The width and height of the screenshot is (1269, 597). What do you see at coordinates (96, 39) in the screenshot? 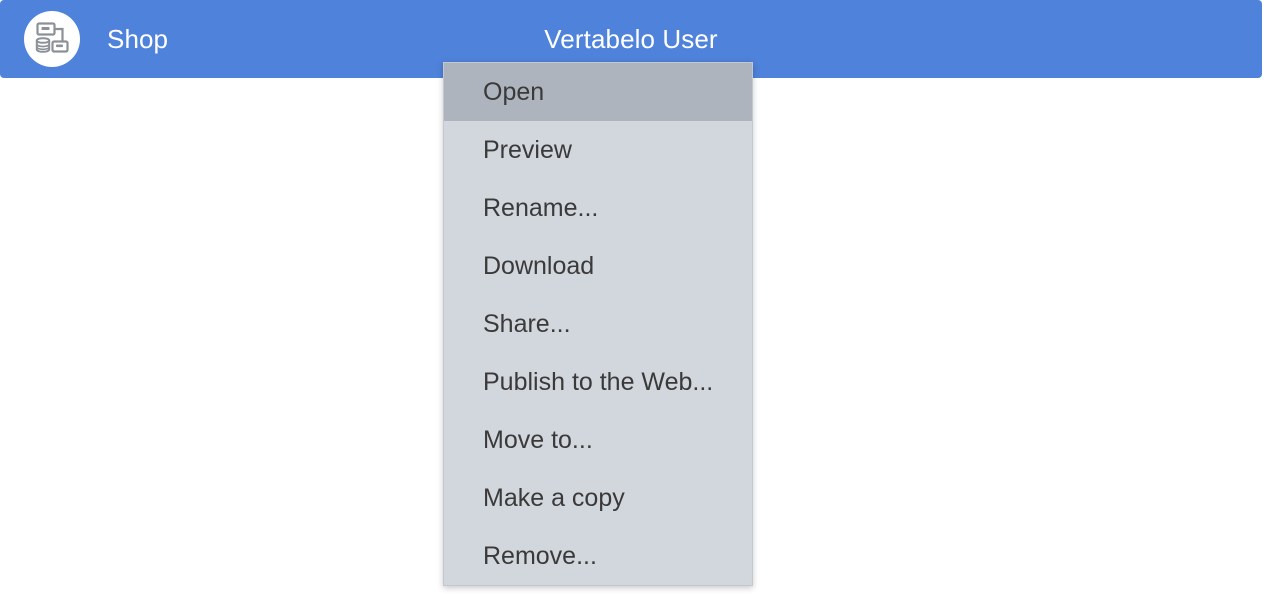
I see `brand-area: Shop` at bounding box center [96, 39].